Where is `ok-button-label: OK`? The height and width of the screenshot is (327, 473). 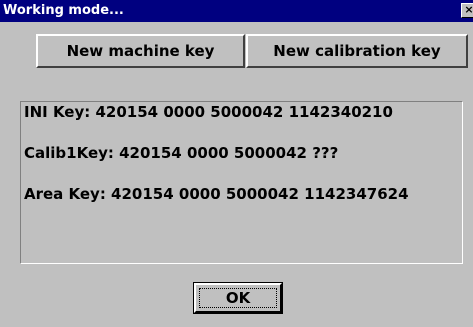
ok-button-label: OK is located at coordinates (238, 298).